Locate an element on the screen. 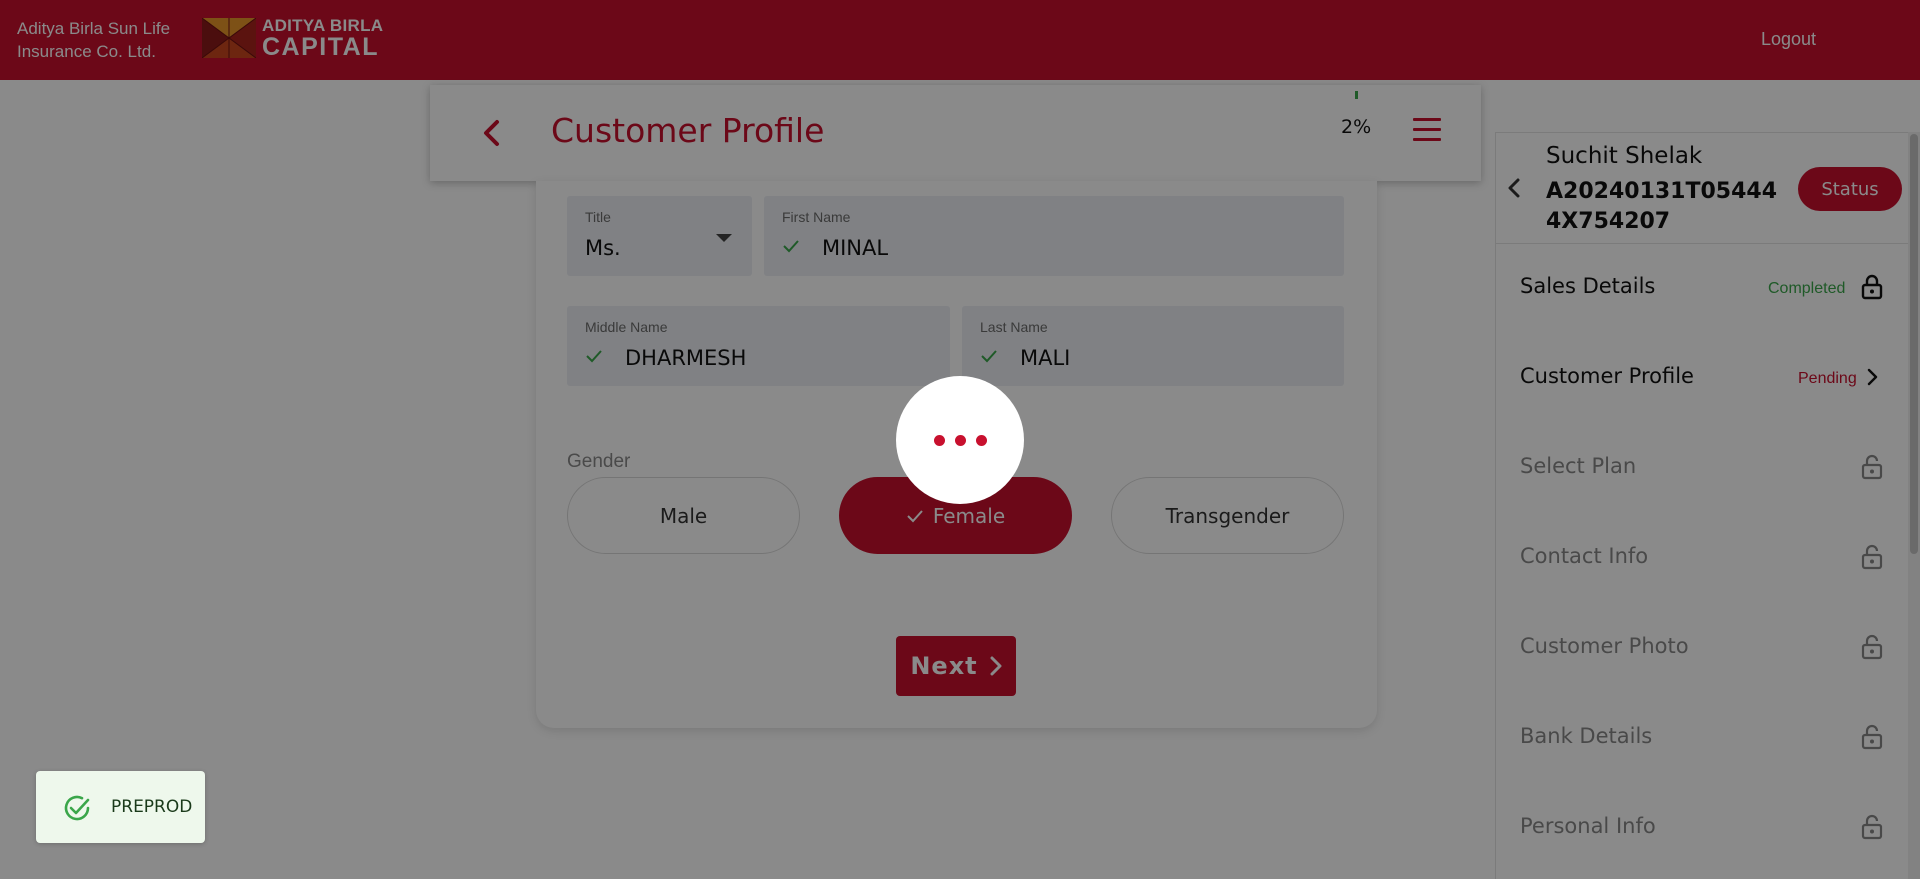 This screenshot has width=1920, height=879. check-circle-icon is located at coordinates (77, 808).